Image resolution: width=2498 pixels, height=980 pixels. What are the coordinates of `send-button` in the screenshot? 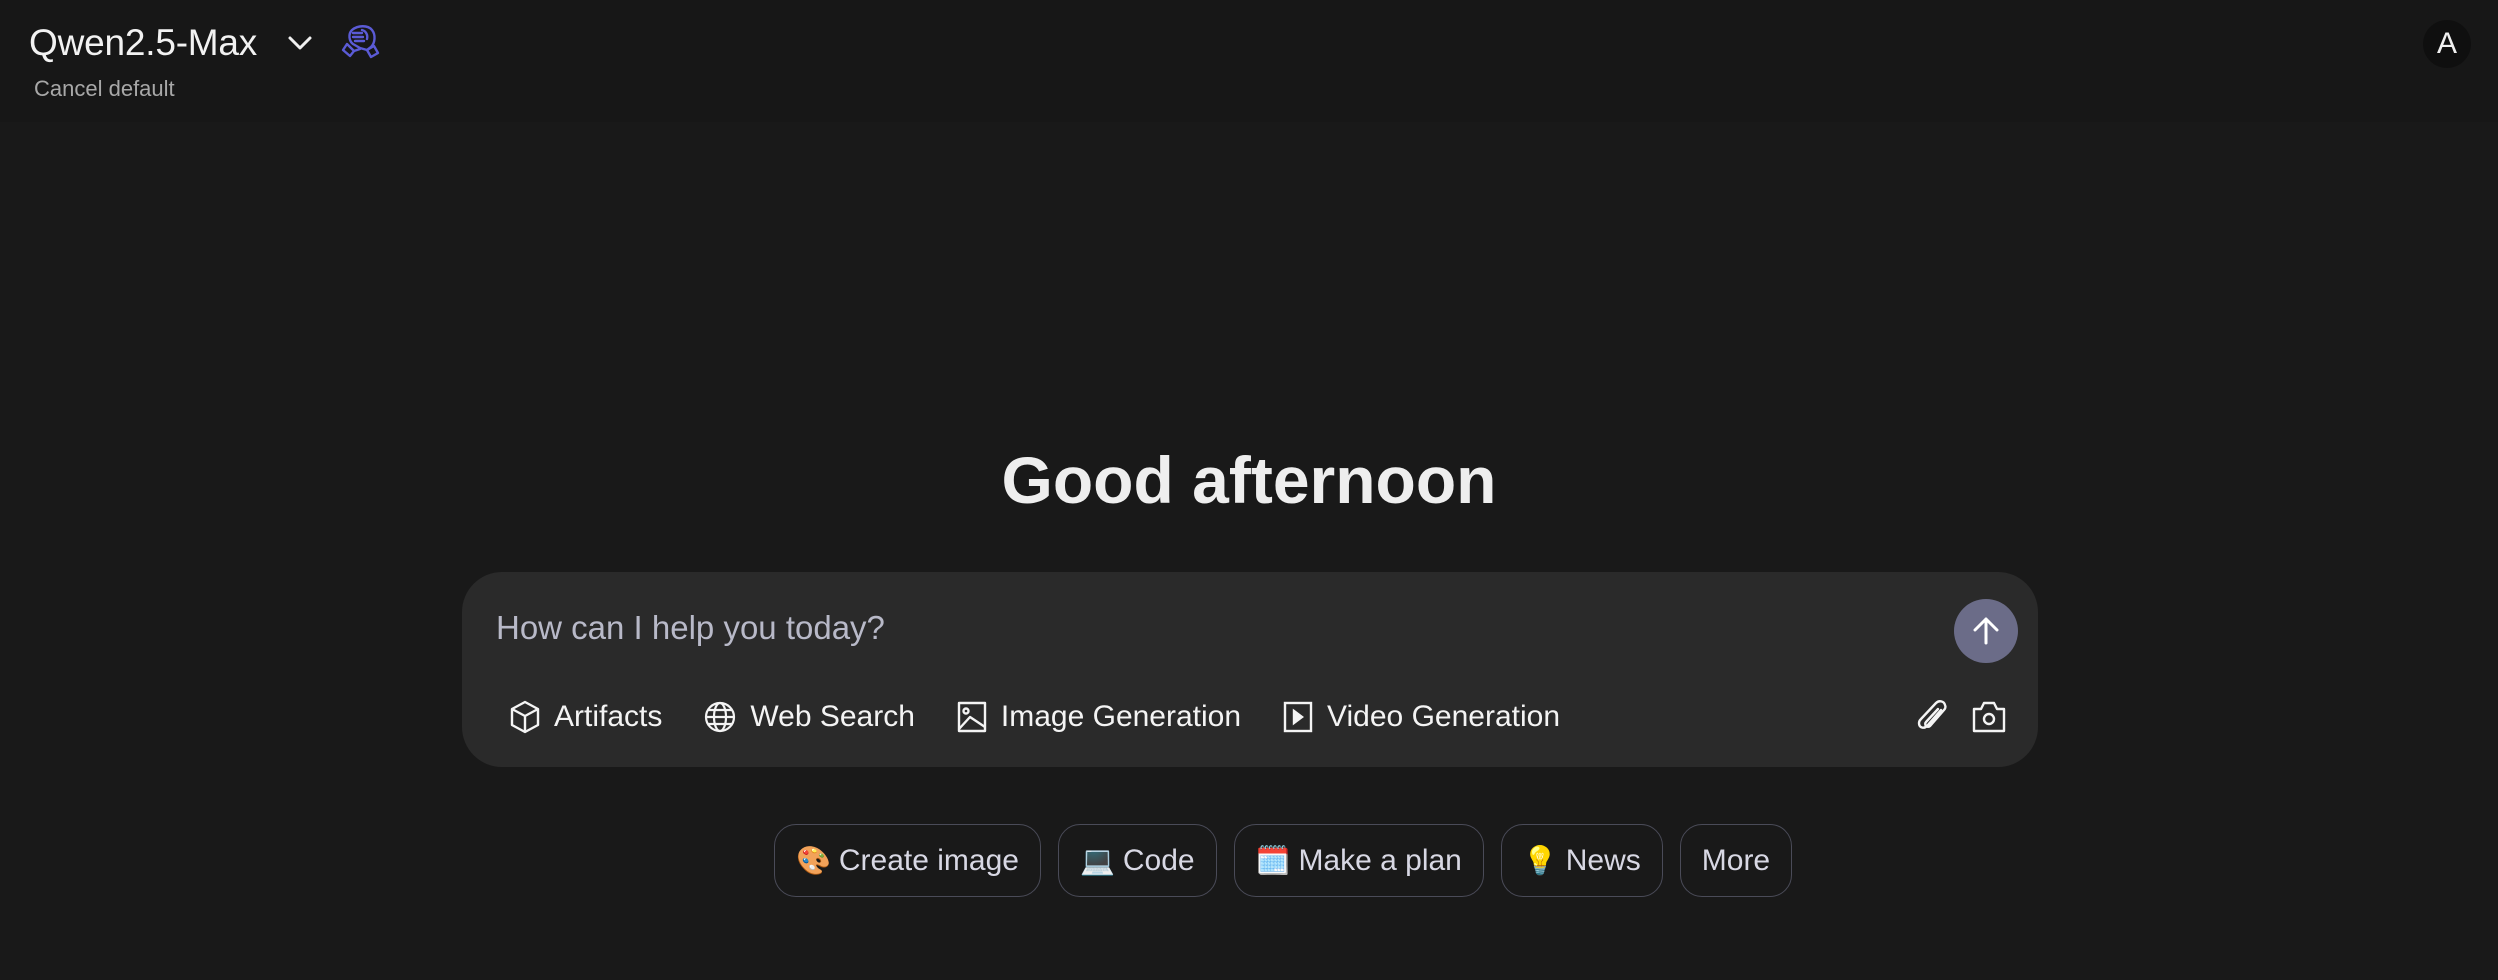 It's located at (1986, 631).